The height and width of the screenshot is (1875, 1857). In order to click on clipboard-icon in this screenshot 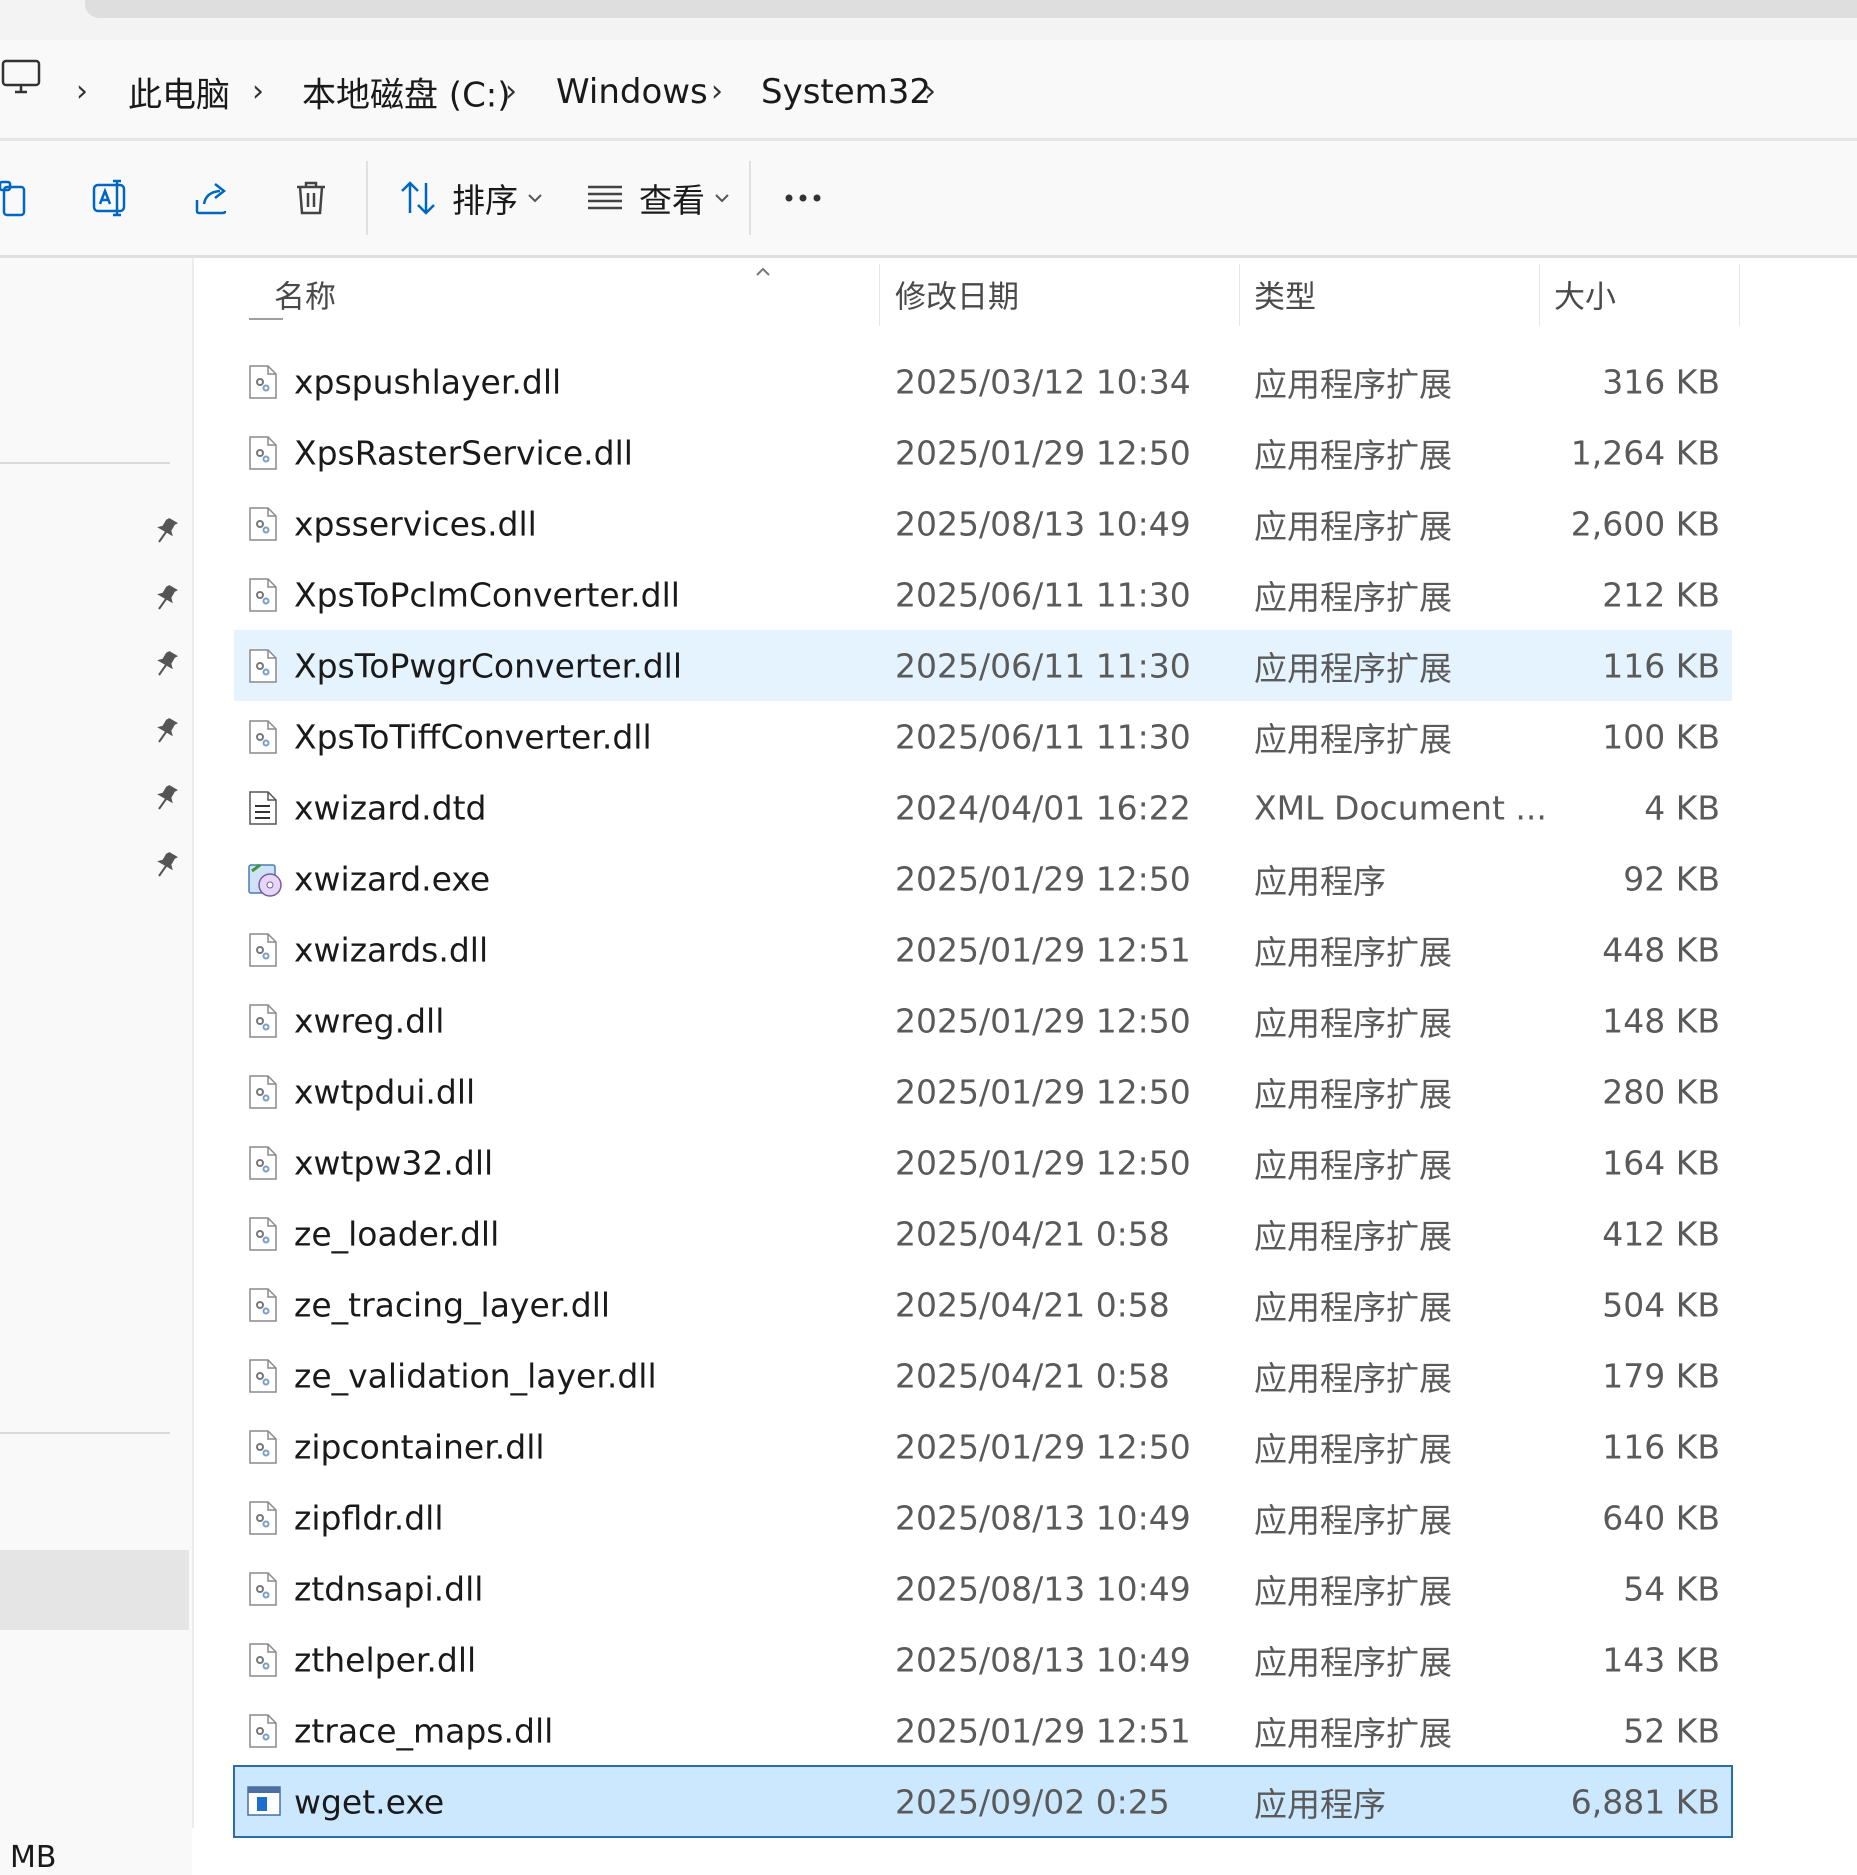, I will do `click(14, 198)`.